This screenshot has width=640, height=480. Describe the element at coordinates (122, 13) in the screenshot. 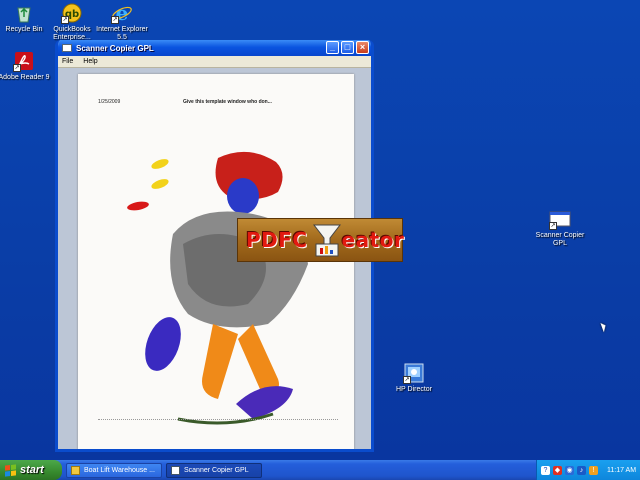

I see `internet-explorer-icon: e ↗` at that location.